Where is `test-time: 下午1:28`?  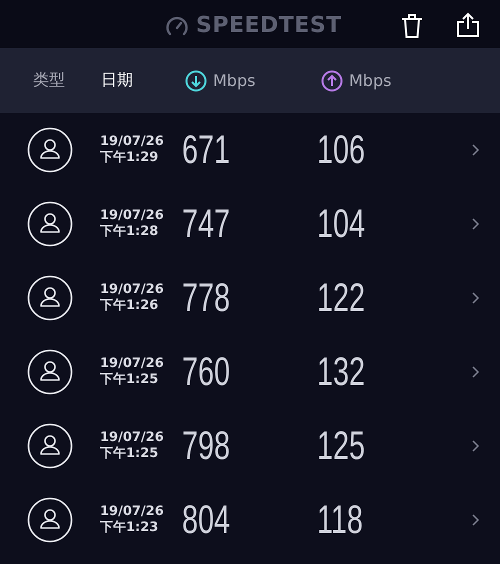
test-time: 下午1:28 is located at coordinates (130, 232).